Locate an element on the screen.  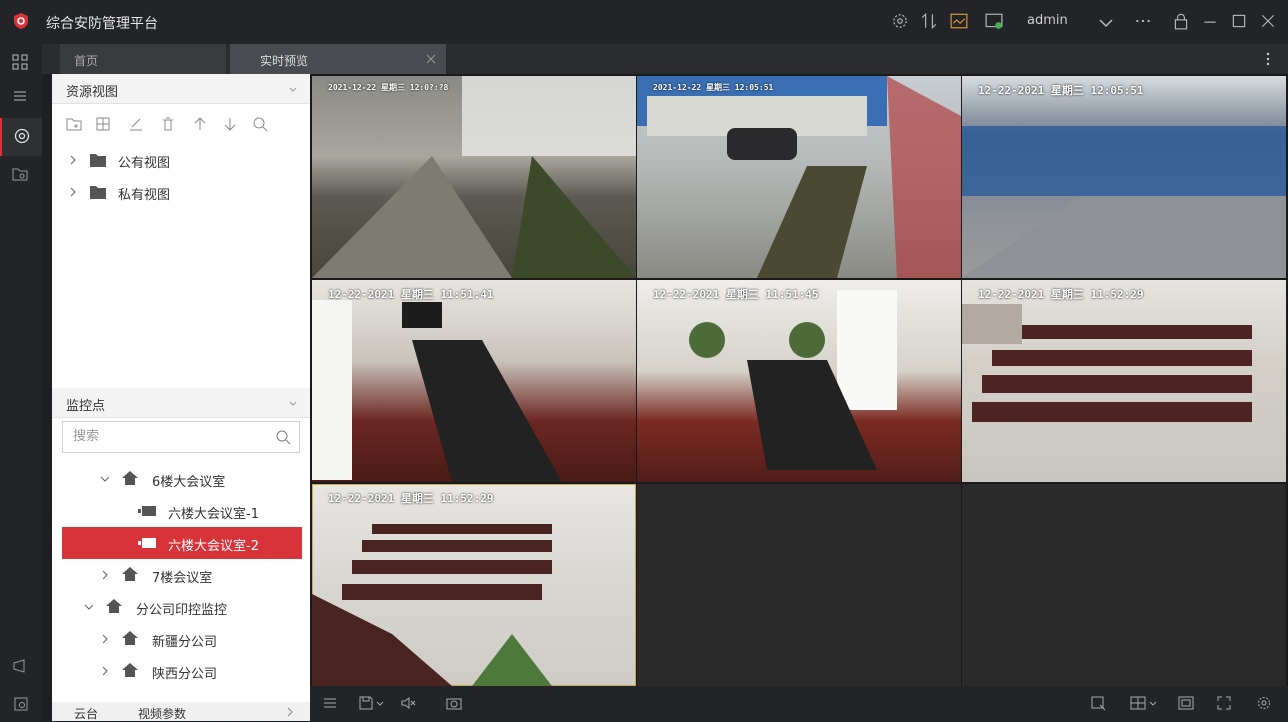
tree-node-branch-monitor: 分公司印控监控 is located at coordinates (181, 607).